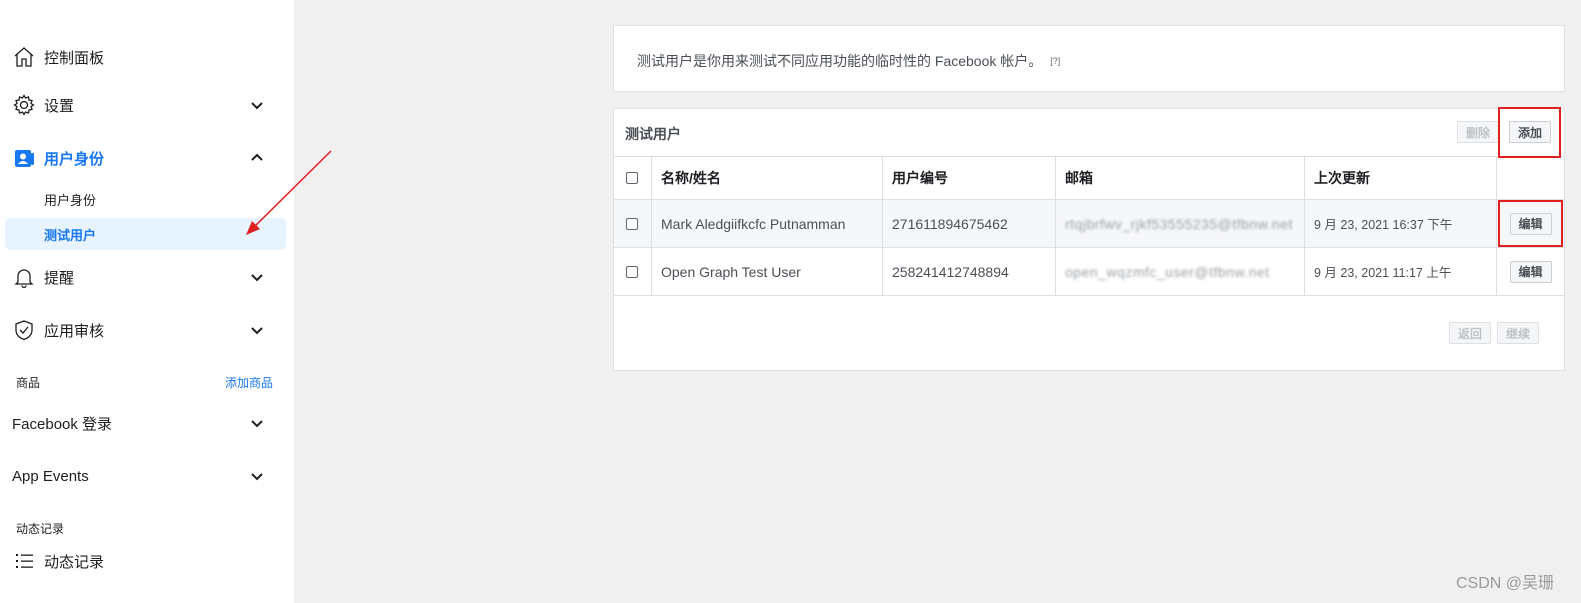 Image resolution: width=1581 pixels, height=603 pixels. Describe the element at coordinates (74, 58) in the screenshot. I see `sidebar-item-label: 控制面板` at that location.